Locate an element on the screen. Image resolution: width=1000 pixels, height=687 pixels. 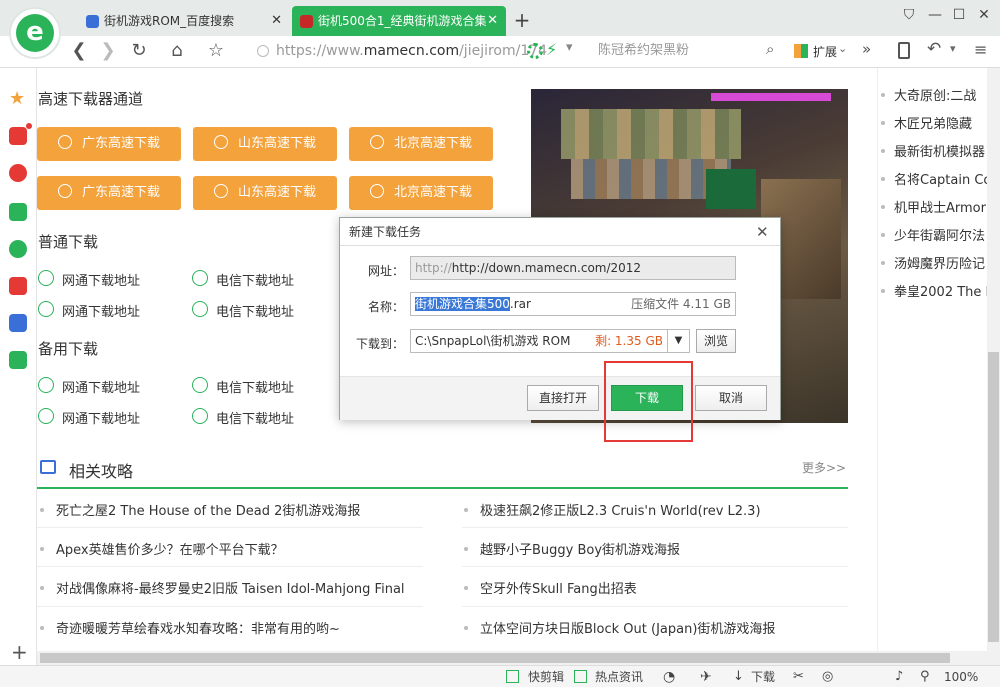
arcade-cabinet is located at coordinates (731, 189).